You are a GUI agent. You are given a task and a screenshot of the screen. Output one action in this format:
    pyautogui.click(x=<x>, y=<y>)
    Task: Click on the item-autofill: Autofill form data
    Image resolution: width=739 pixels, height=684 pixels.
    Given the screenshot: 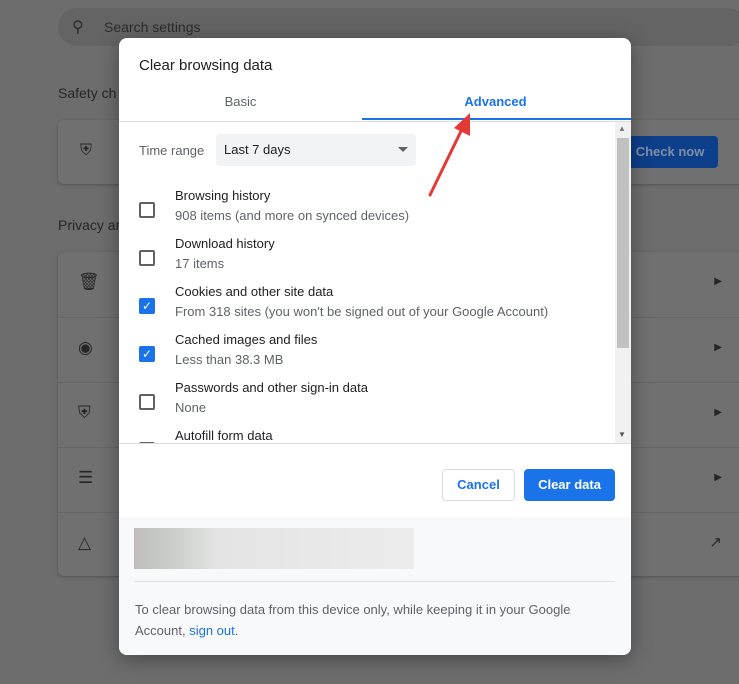 What is the action you would take?
    pyautogui.click(x=367, y=434)
    